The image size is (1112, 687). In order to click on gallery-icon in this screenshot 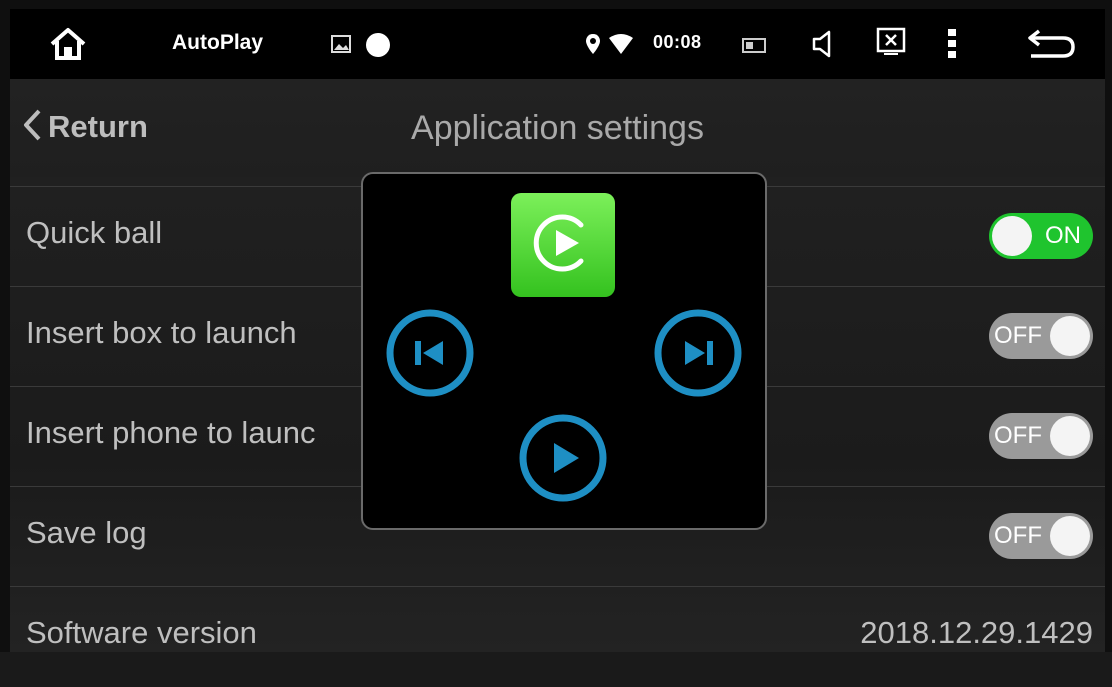, I will do `click(341, 44)`.